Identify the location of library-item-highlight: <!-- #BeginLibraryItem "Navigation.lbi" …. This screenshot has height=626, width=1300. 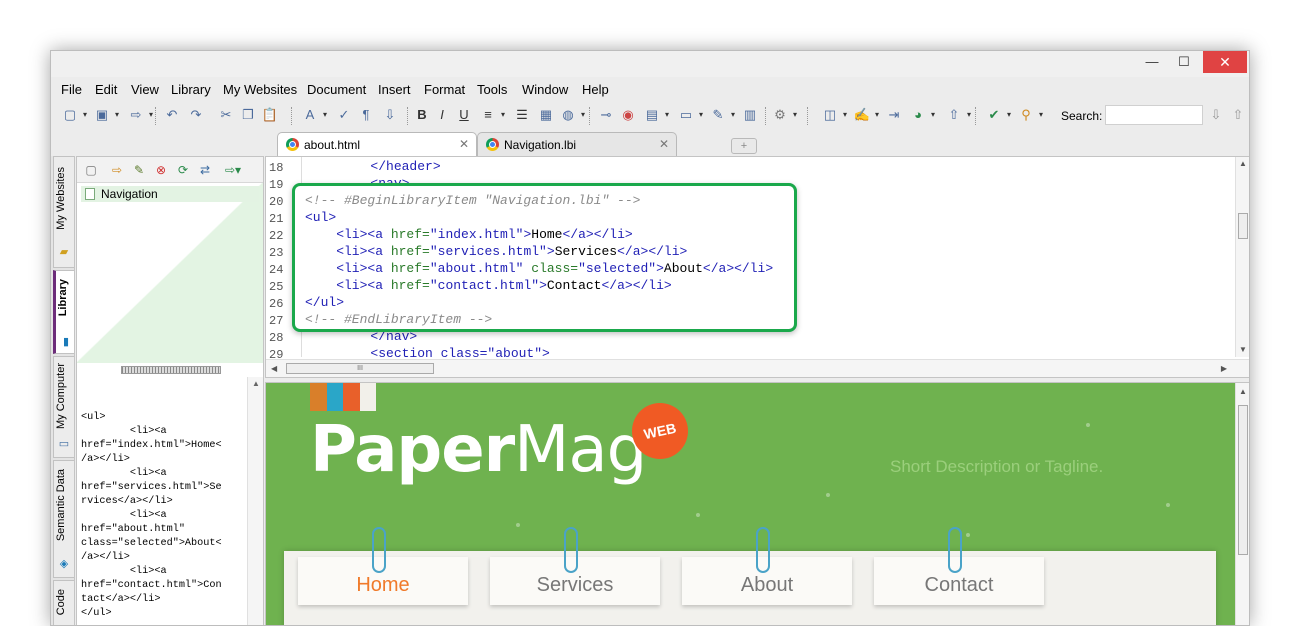
(544, 257).